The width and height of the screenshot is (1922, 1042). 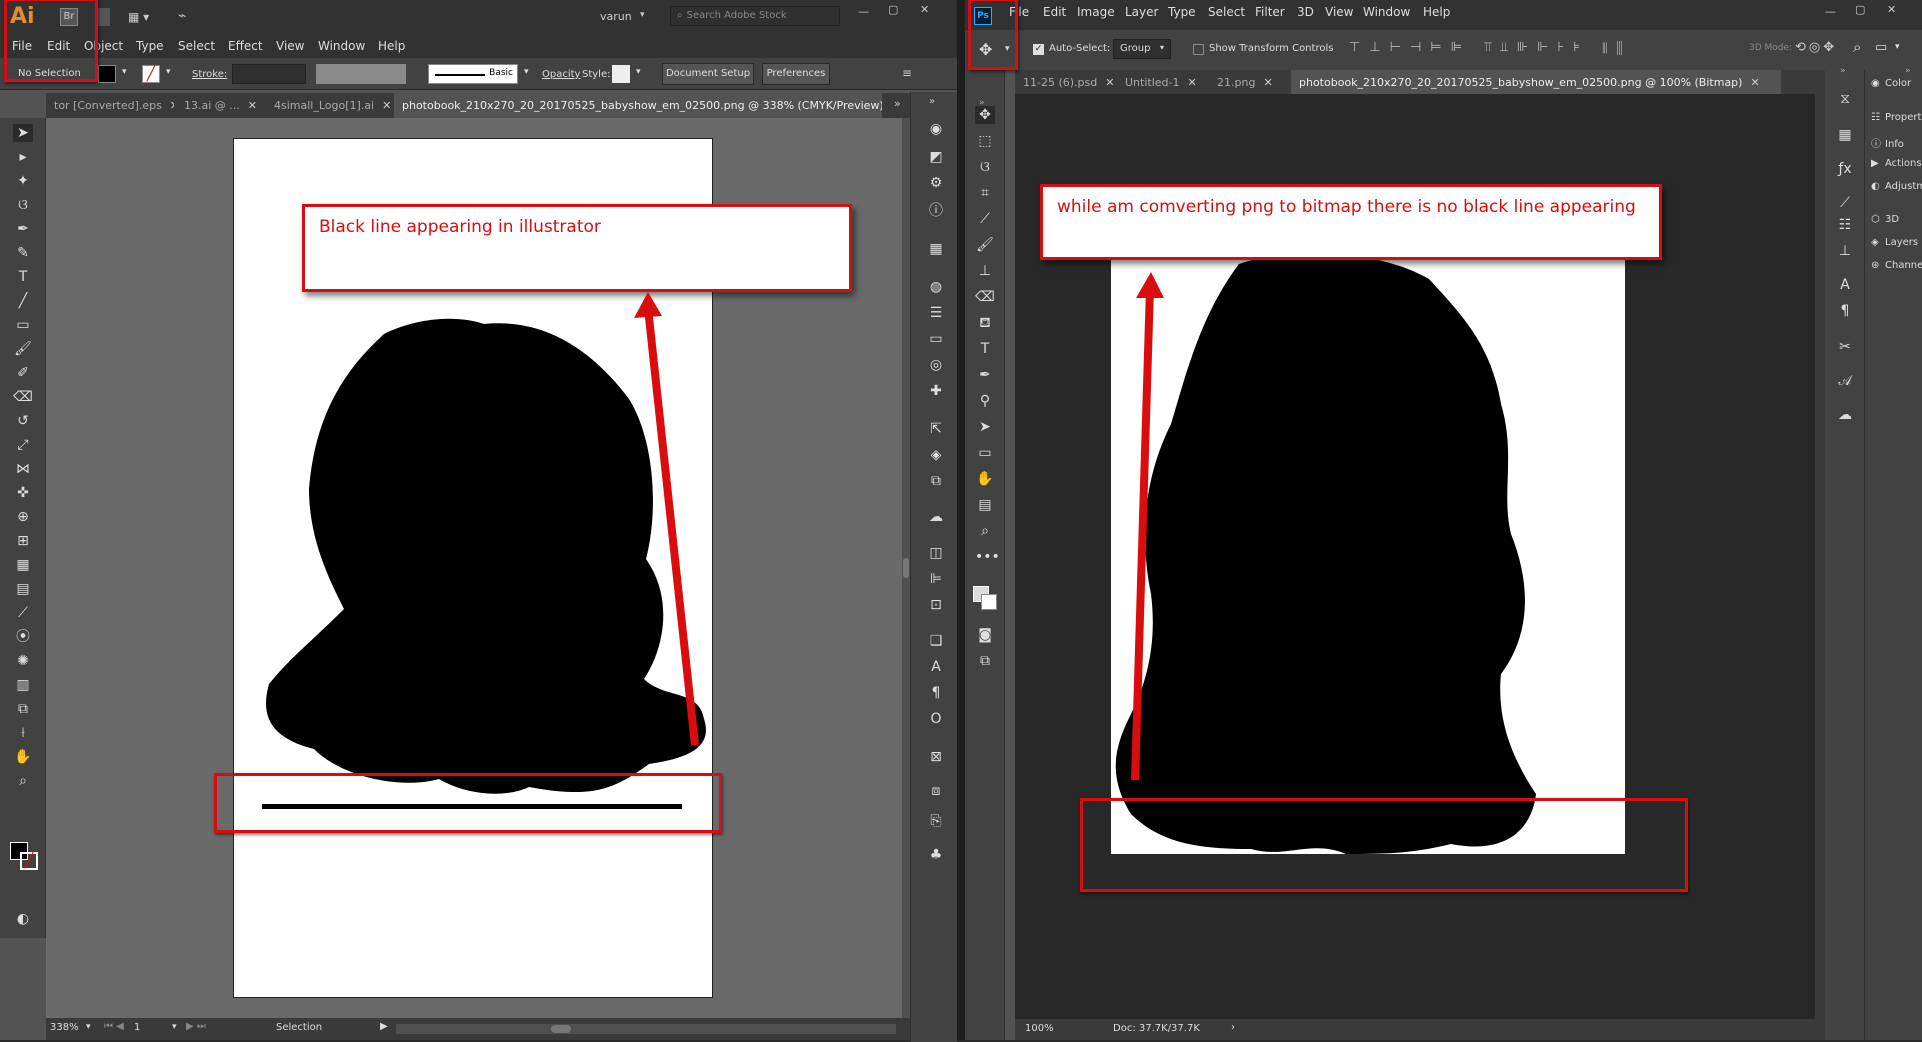 What do you see at coordinates (196, 46) in the screenshot?
I see `menu-select: Select` at bounding box center [196, 46].